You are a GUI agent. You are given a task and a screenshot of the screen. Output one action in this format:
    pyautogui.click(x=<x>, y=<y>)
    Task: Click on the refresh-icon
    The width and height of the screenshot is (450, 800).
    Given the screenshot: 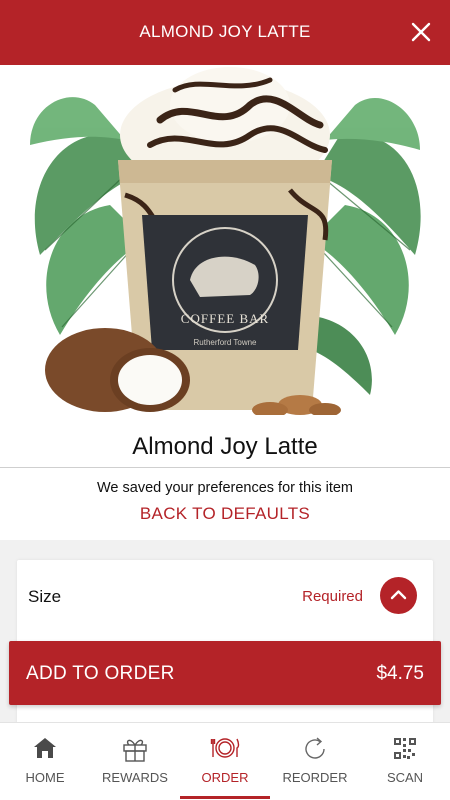 What is the action you would take?
    pyautogui.click(x=315, y=748)
    